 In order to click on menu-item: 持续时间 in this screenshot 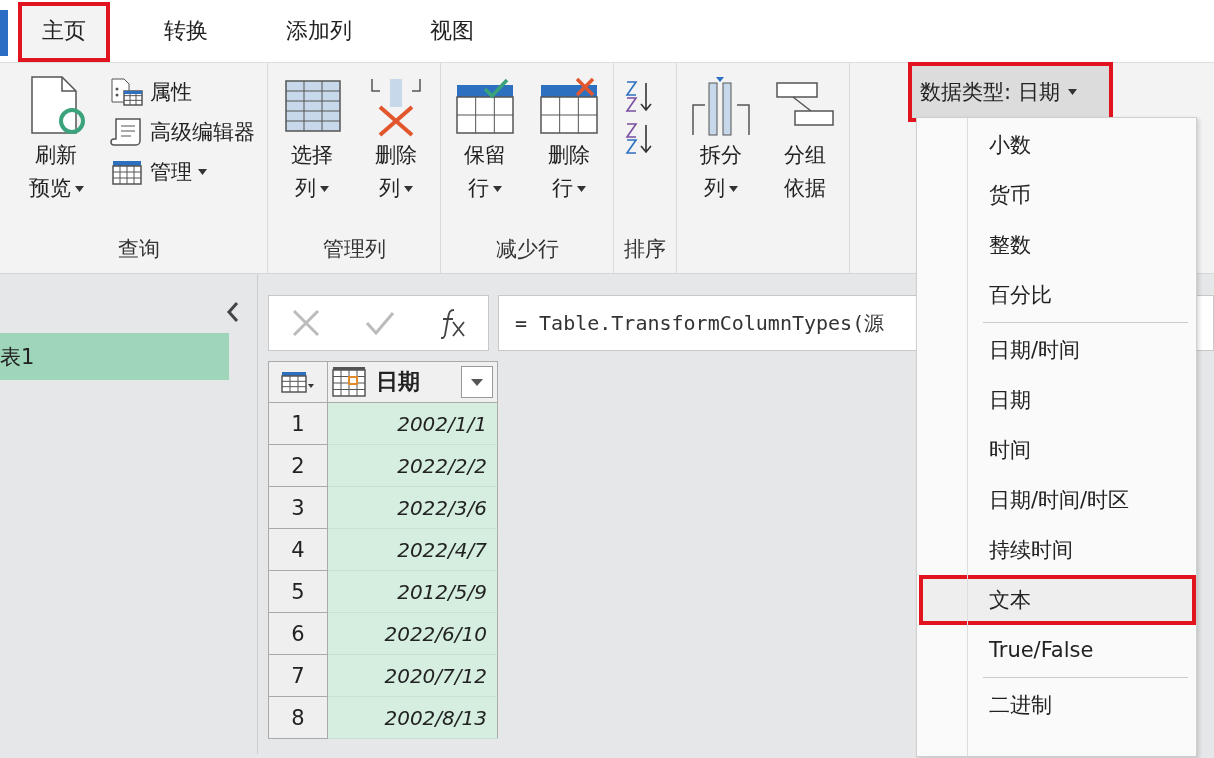, I will do `click(1057, 550)`.